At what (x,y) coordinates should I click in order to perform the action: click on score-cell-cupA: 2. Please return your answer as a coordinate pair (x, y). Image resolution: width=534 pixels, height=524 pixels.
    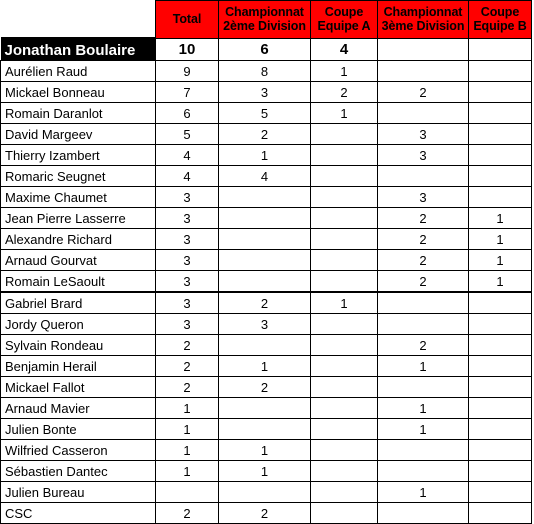
    Looking at the image, I should click on (344, 92).